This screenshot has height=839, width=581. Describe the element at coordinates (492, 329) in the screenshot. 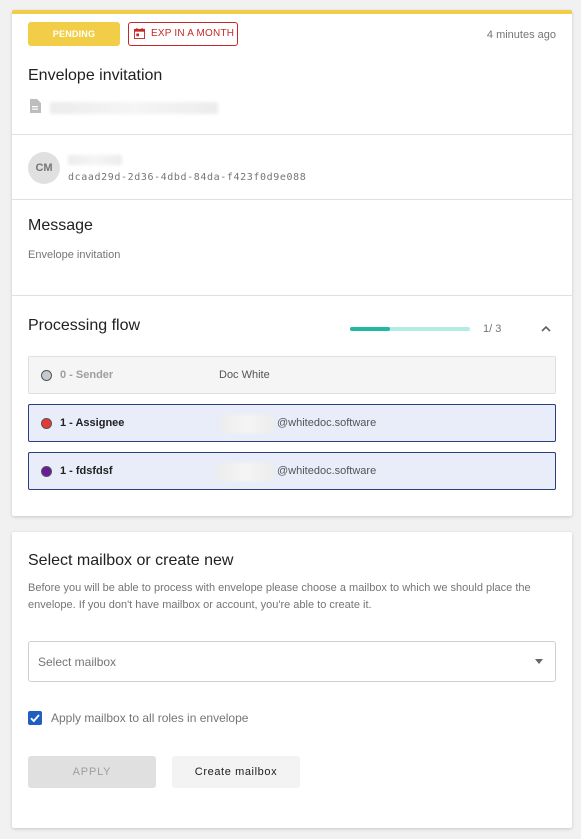

I see `flow-progress-text: 1/ 3` at that location.